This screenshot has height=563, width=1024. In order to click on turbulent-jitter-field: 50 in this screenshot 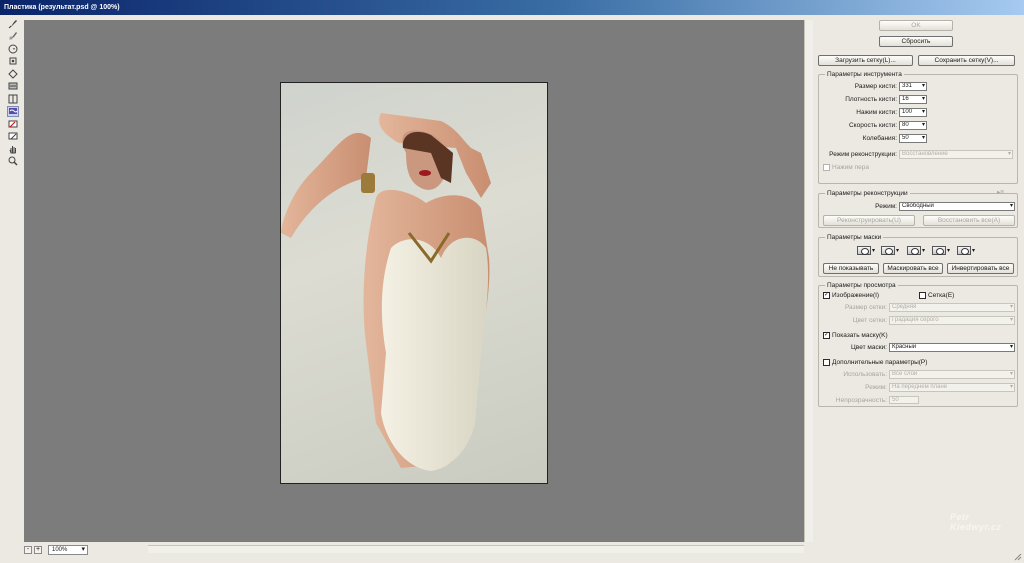, I will do `click(913, 138)`.